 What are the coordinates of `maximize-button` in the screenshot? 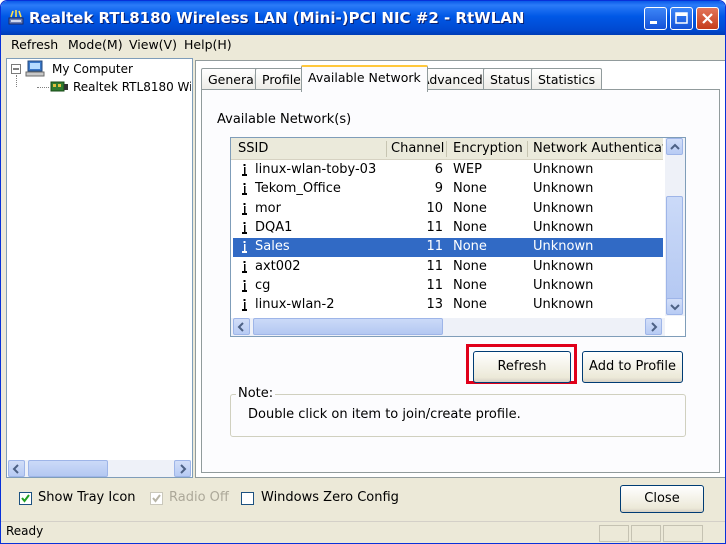 It's located at (681, 18).